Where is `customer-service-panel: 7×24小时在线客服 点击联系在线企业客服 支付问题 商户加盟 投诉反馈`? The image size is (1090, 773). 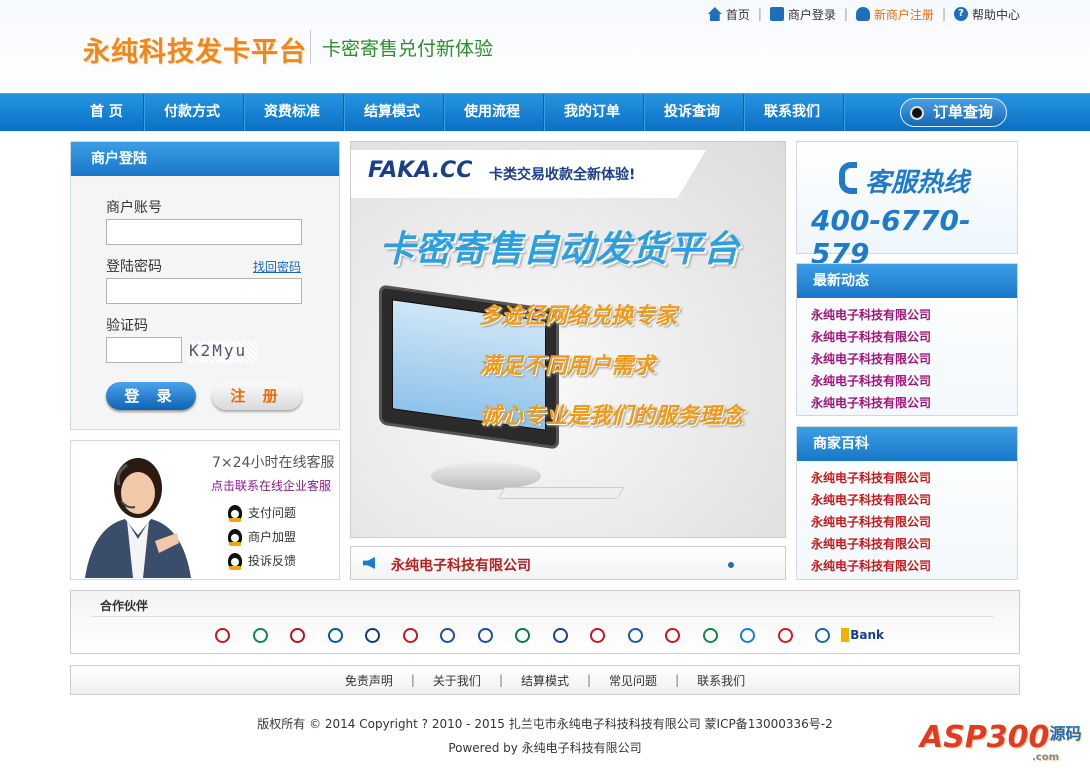
customer-service-panel: 7×24小时在线客服 点击联系在线企业客服 支付问题 商户加盟 投诉反馈 is located at coordinates (205, 510).